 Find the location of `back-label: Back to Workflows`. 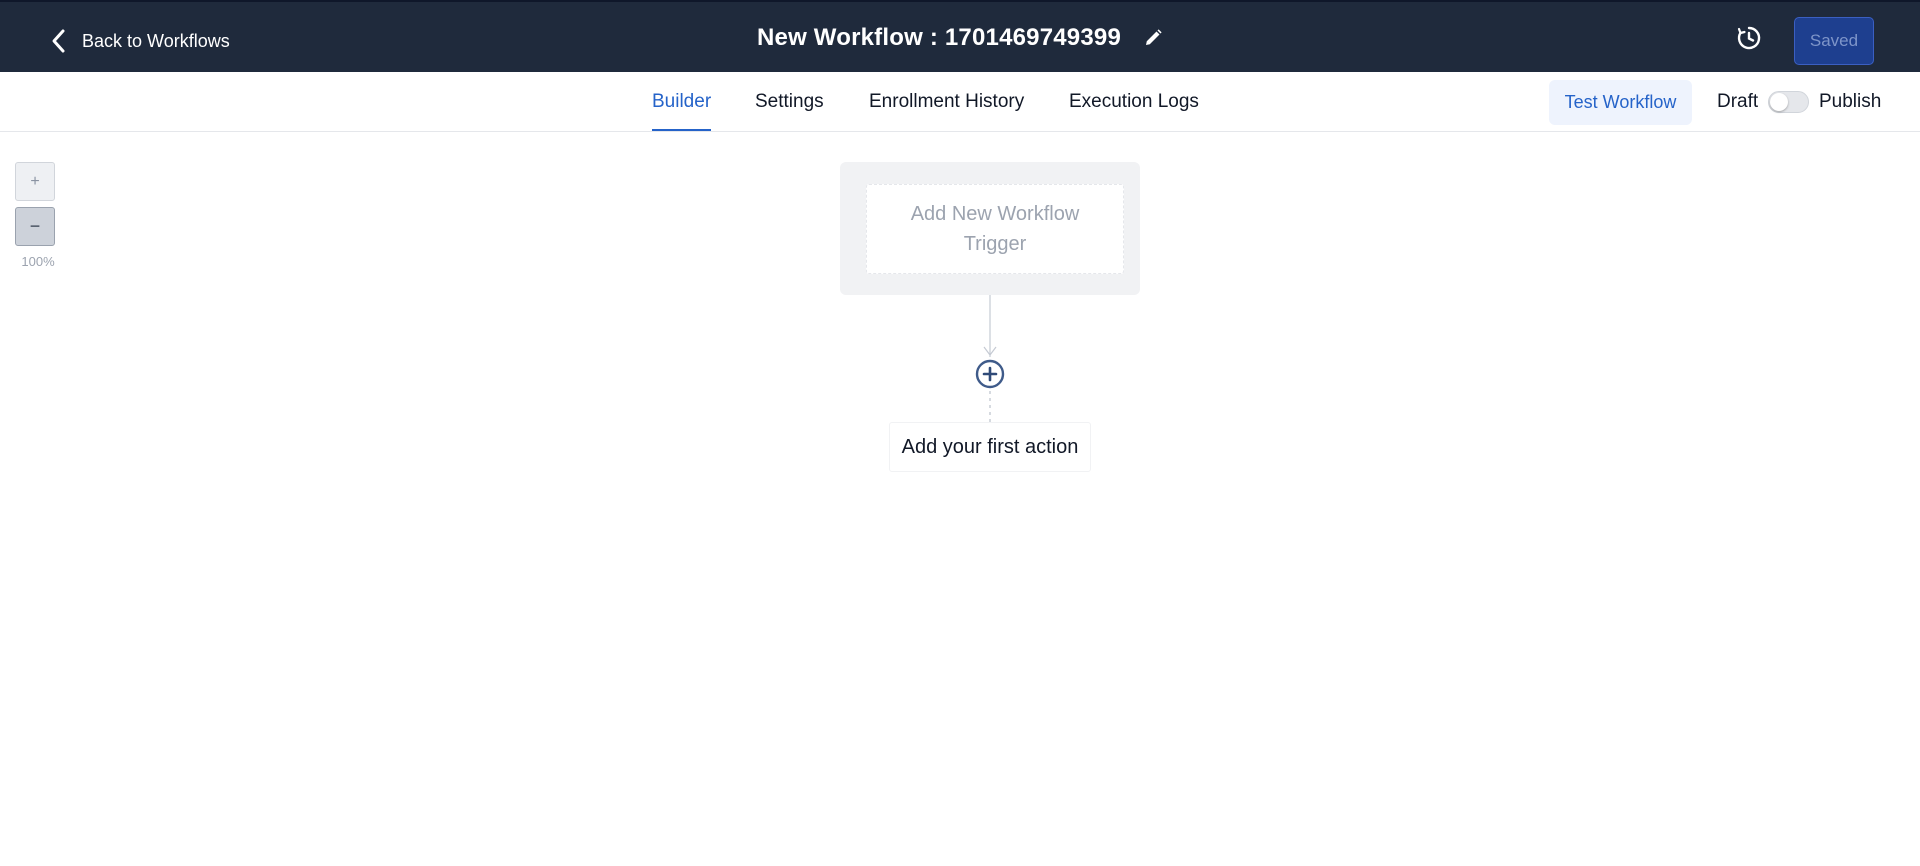

back-label: Back to Workflows is located at coordinates (156, 40).